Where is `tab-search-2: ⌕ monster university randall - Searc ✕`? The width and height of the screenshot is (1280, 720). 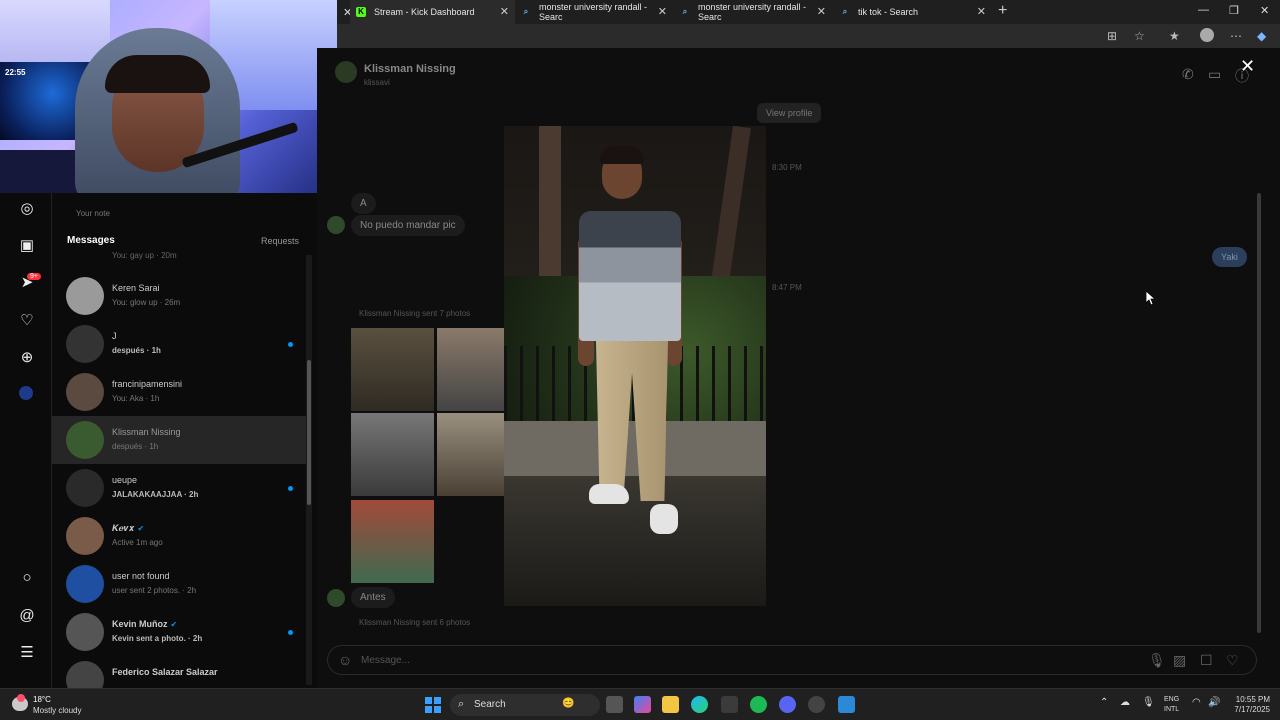 tab-search-2: ⌕ monster university randall - Searc ✕ is located at coordinates (753, 12).